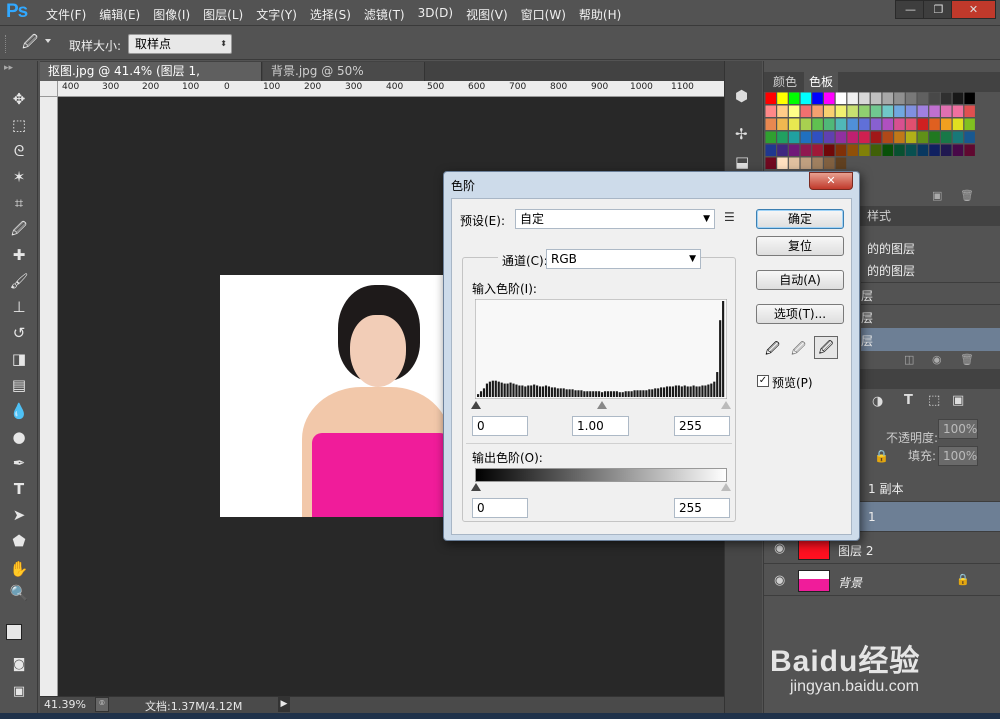  What do you see at coordinates (6, 44) in the screenshot?
I see `grip-handle` at bounding box center [6, 44].